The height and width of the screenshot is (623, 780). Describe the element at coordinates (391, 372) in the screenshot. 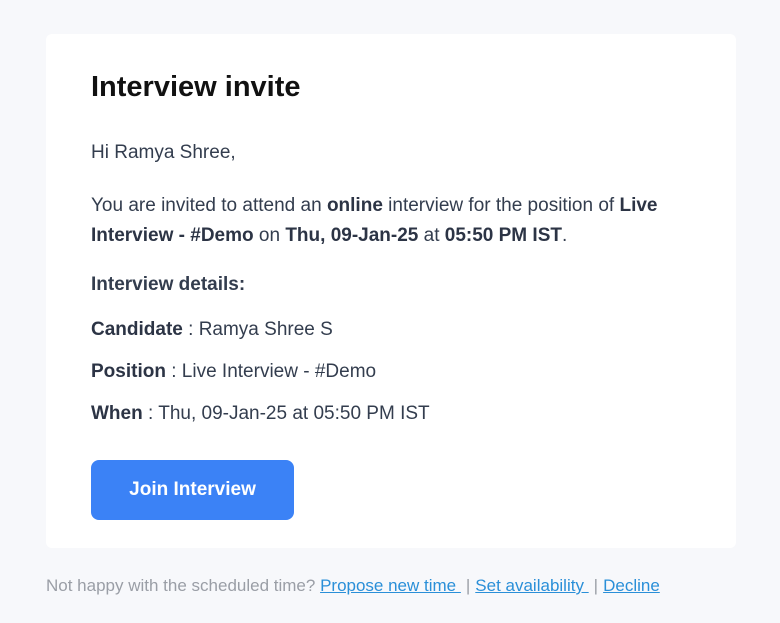

I see `detail-row-position: Position : Live Interview - #Demo` at that location.